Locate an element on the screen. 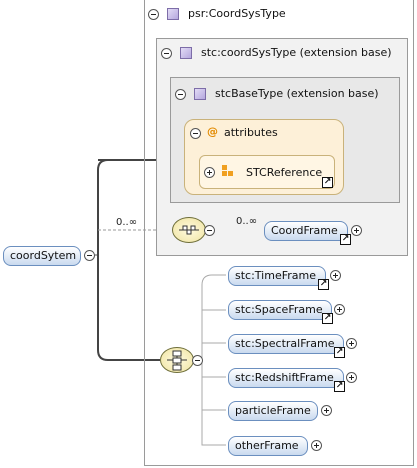 The width and height of the screenshot is (417, 468). coordsytem-element: coordSytem is located at coordinates (42, 256).